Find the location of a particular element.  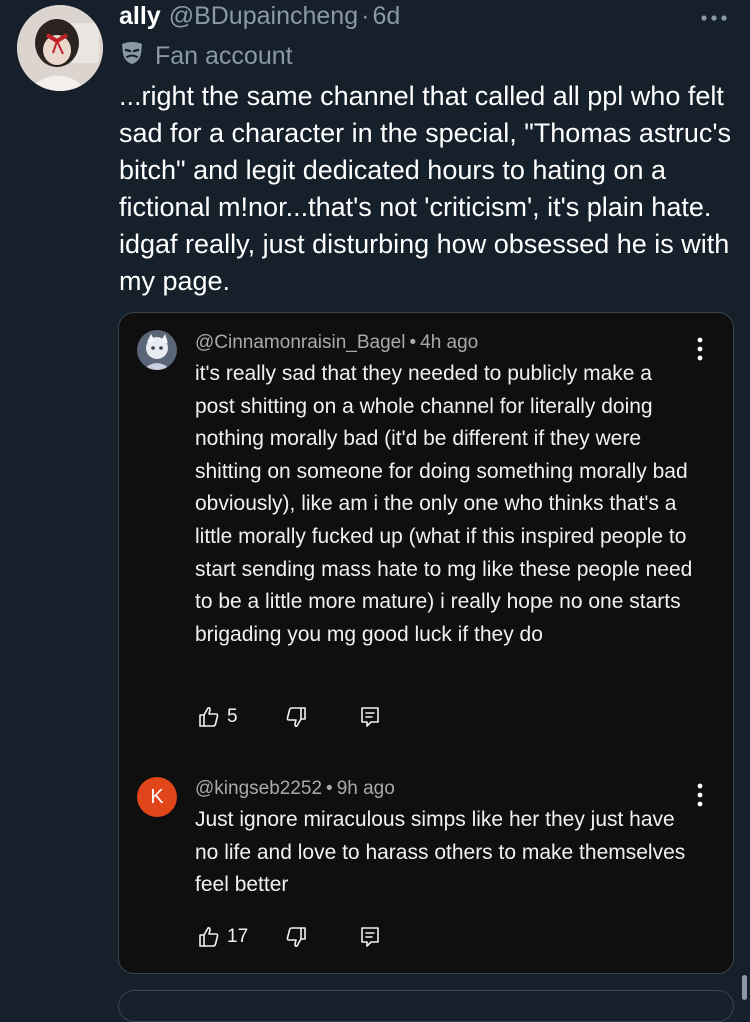

badge-label: Fan account is located at coordinates (224, 56).